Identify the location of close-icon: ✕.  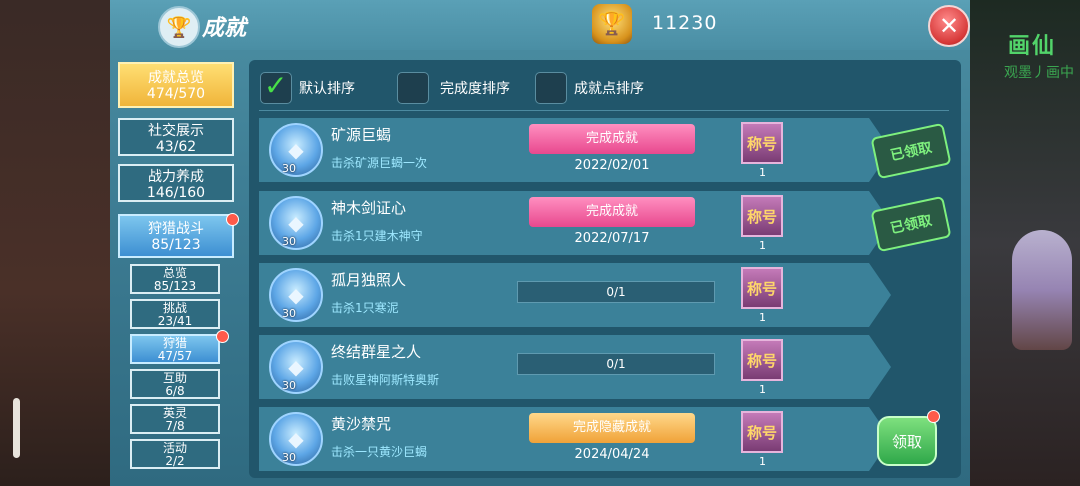
(949, 26).